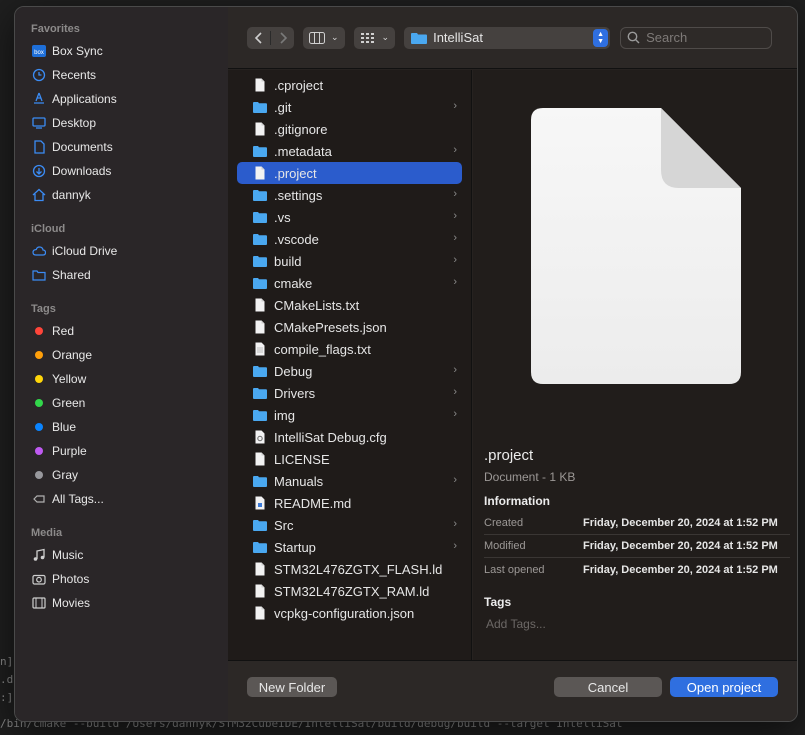 The height and width of the screenshot is (735, 805). I want to click on preview-tags-title: Tags, so click(498, 602).